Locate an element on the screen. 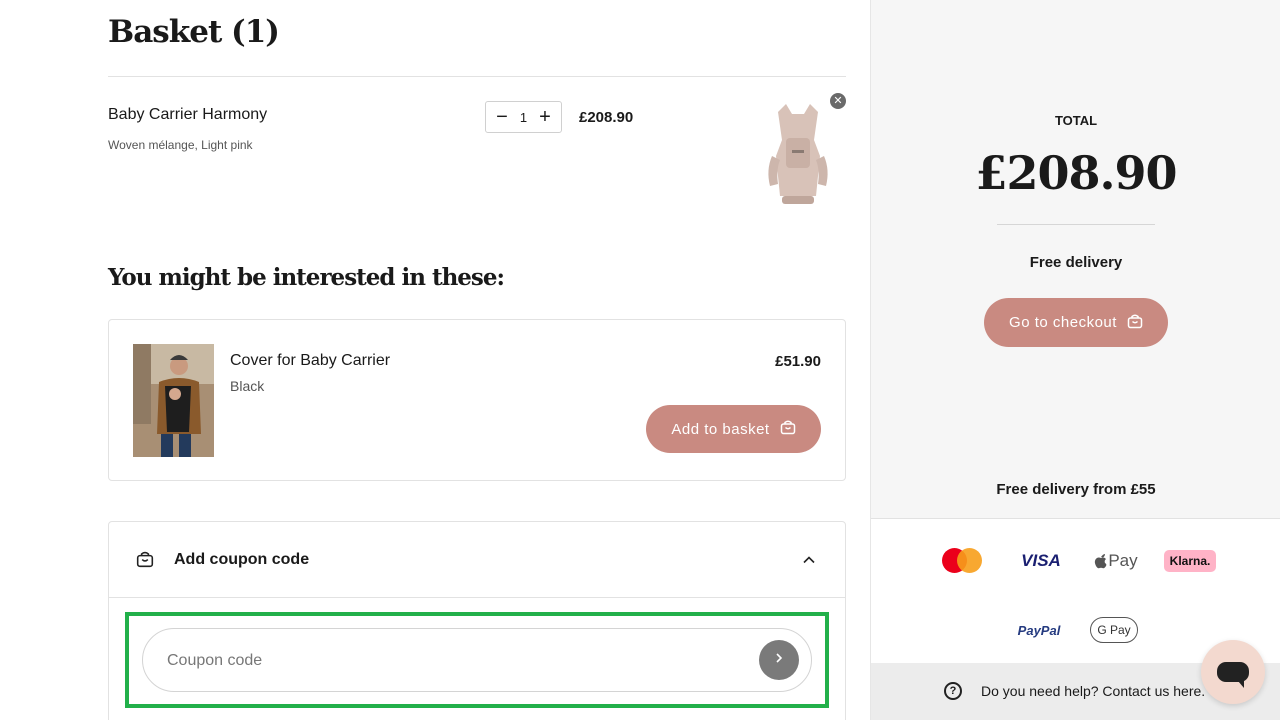 This screenshot has width=1280, height=720. quantity-value: 1 is located at coordinates (523, 117).